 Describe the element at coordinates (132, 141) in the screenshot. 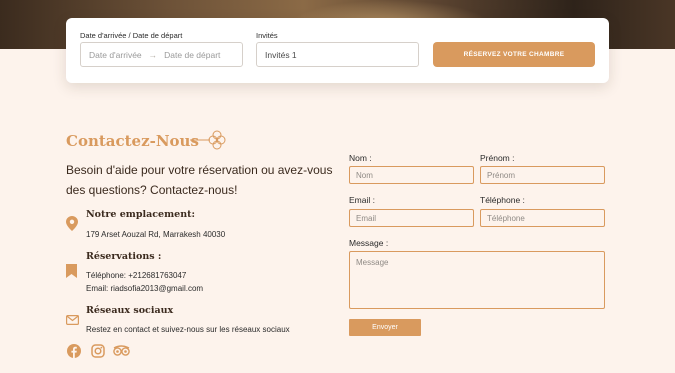

I see `contact-title: Contactez-Nous` at that location.